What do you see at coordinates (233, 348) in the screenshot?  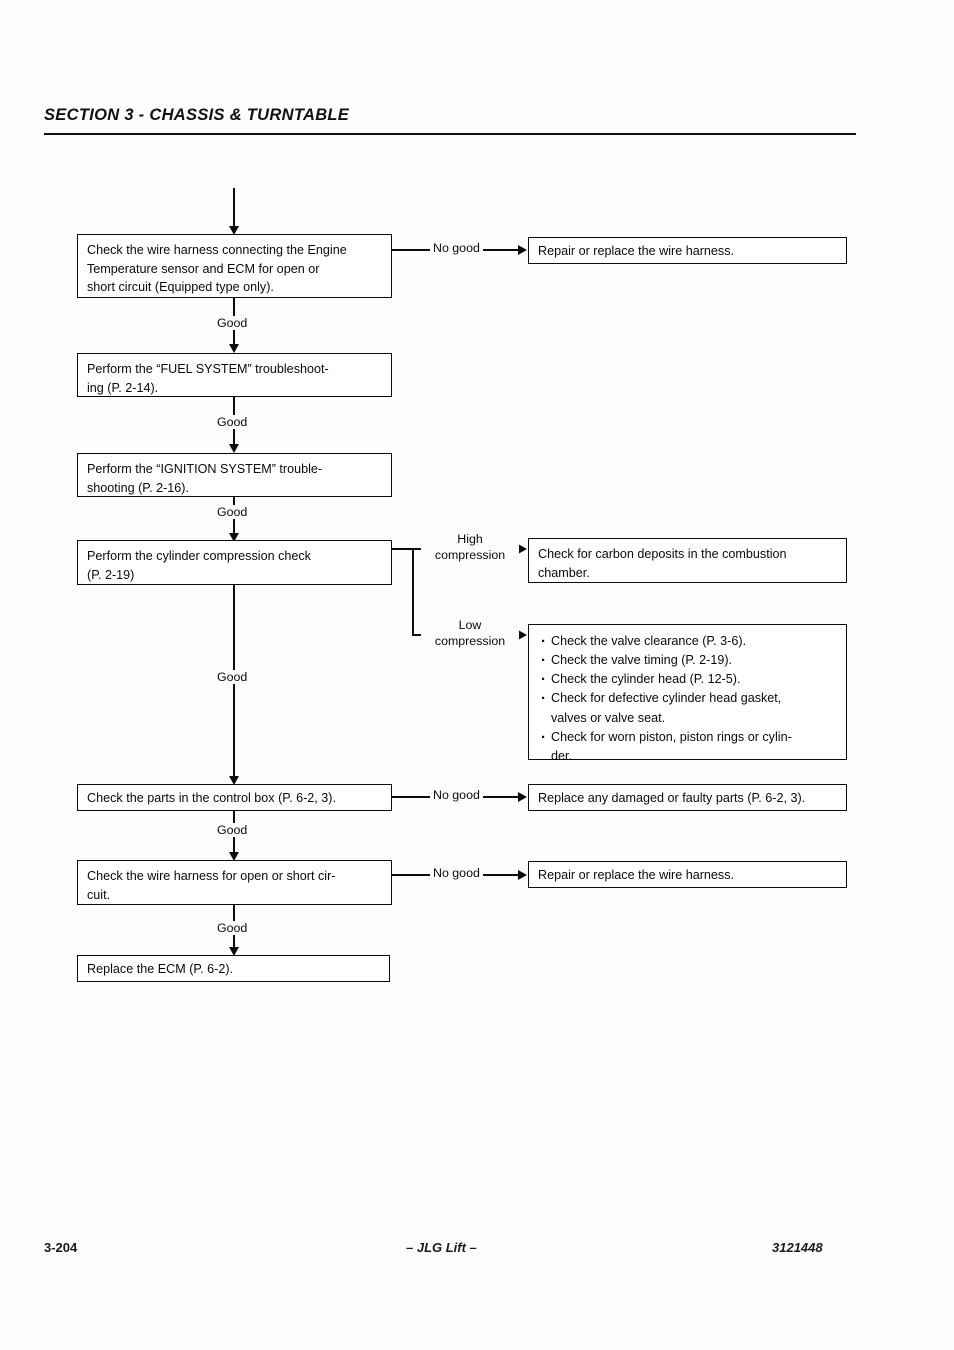 I see `connector-good-1-arrow` at bounding box center [233, 348].